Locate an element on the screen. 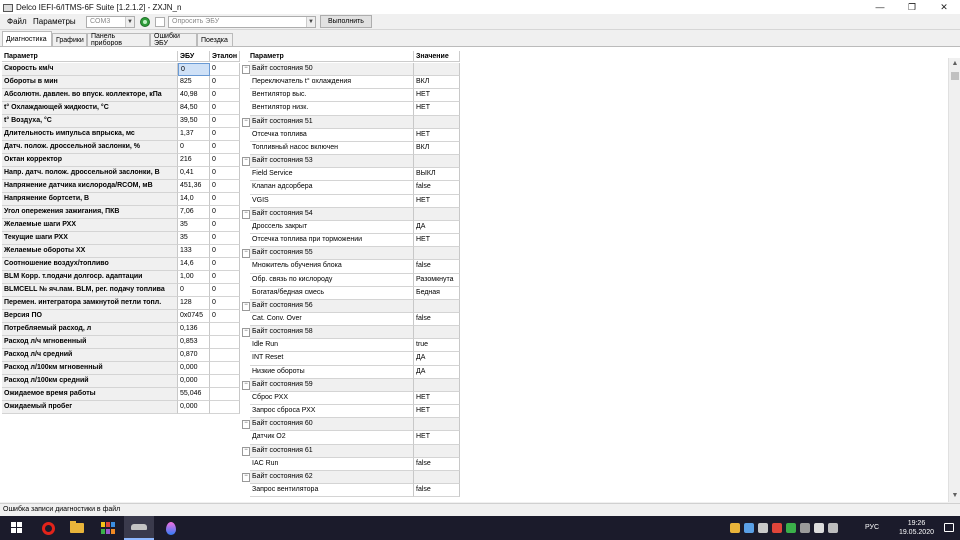  status-name-cell: Переключатель t° охлаждения is located at coordinates (332, 83).